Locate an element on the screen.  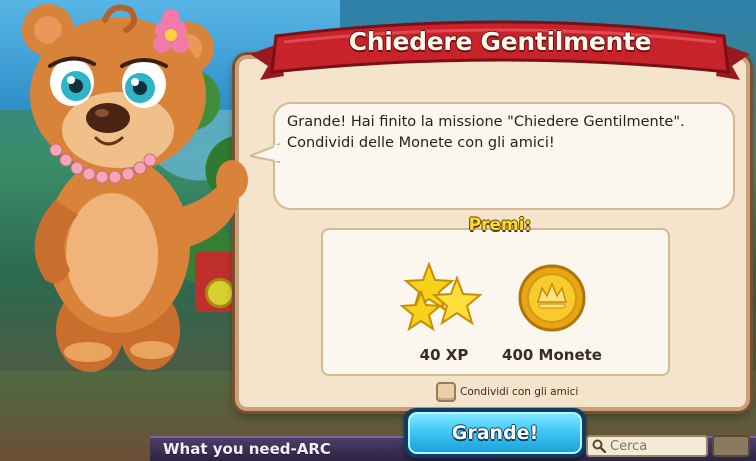
reward-xp: 40 XP is located at coordinates (444, 313).